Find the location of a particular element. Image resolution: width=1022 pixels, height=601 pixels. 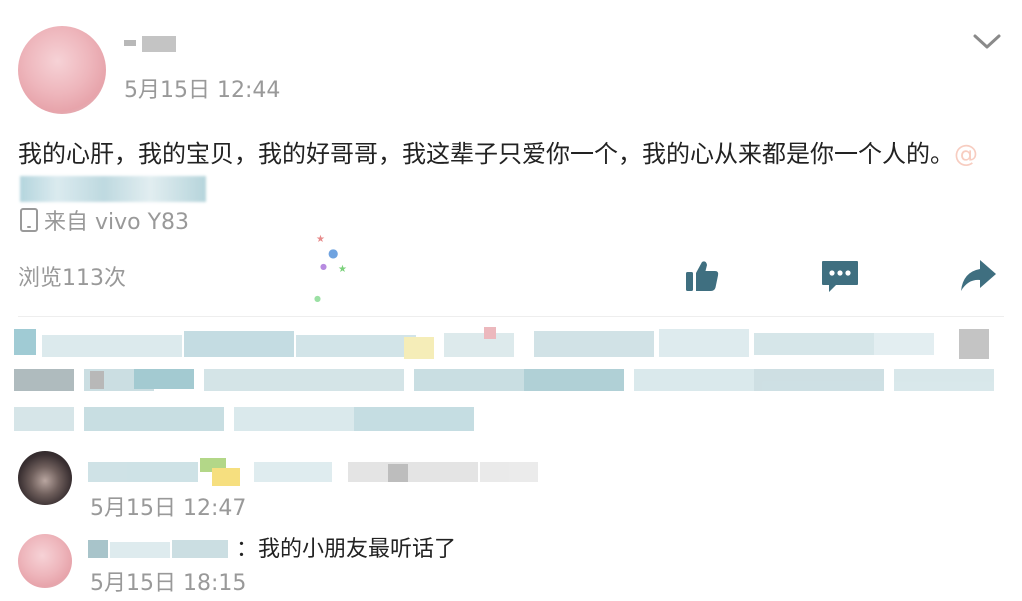

comment-timestamp: 5月15日 12:47 is located at coordinates (168, 508).